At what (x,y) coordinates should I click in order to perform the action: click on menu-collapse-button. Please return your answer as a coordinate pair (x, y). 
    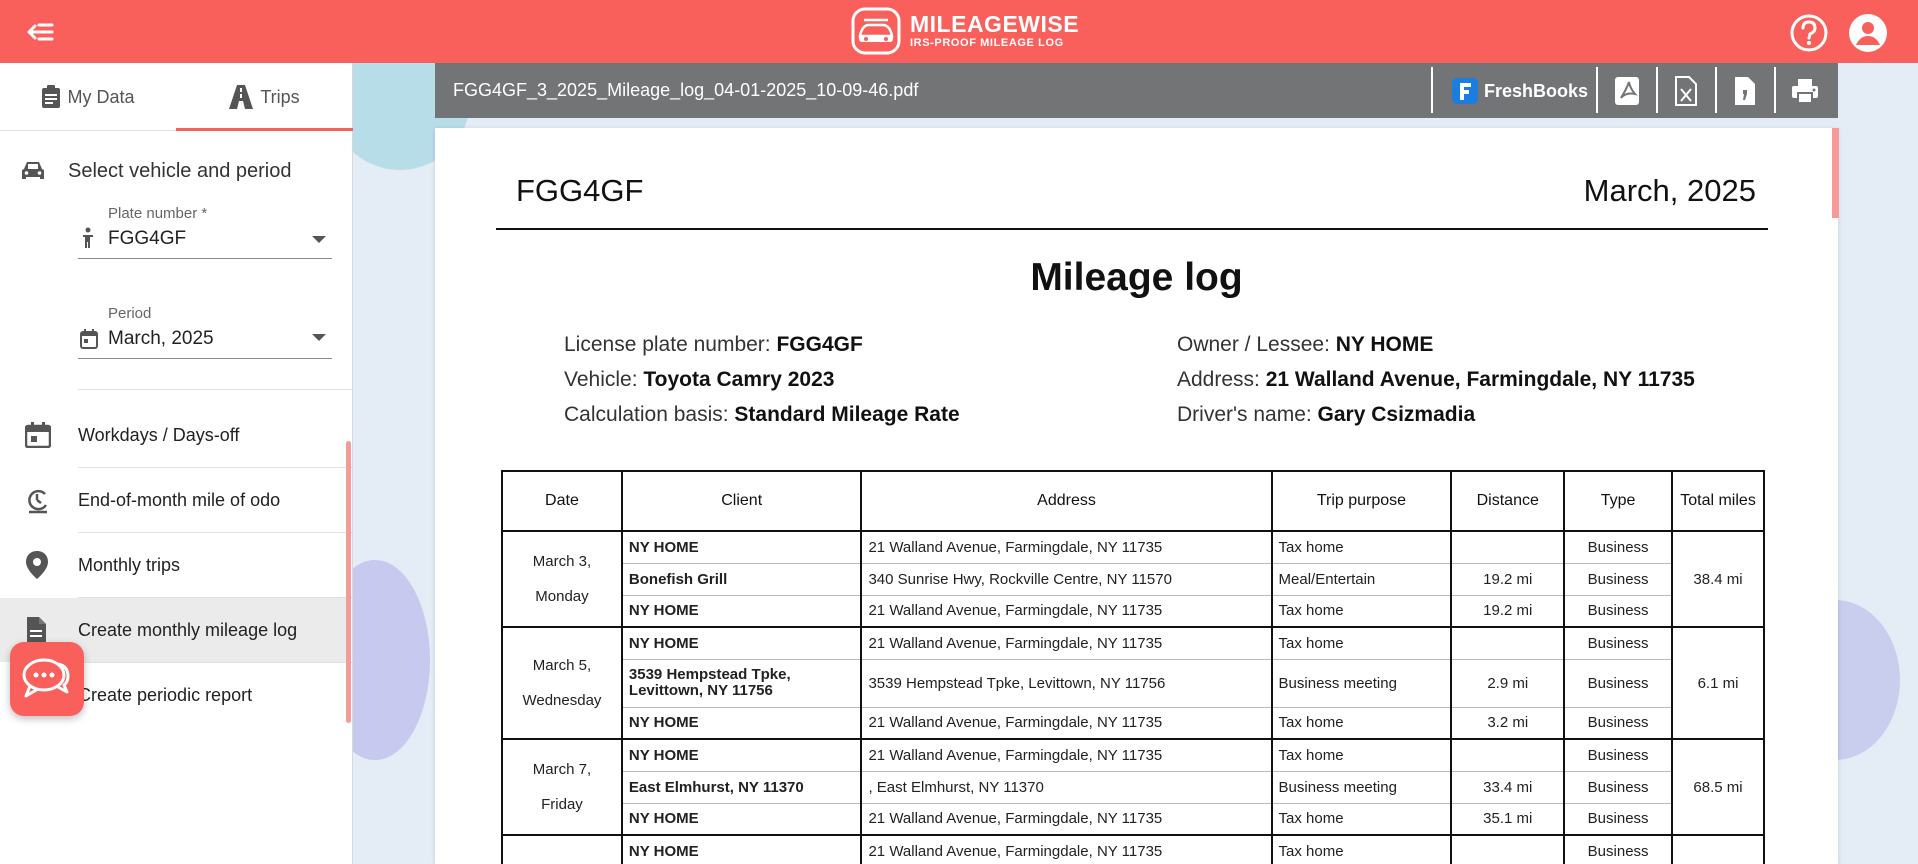
    Looking at the image, I should click on (42, 32).